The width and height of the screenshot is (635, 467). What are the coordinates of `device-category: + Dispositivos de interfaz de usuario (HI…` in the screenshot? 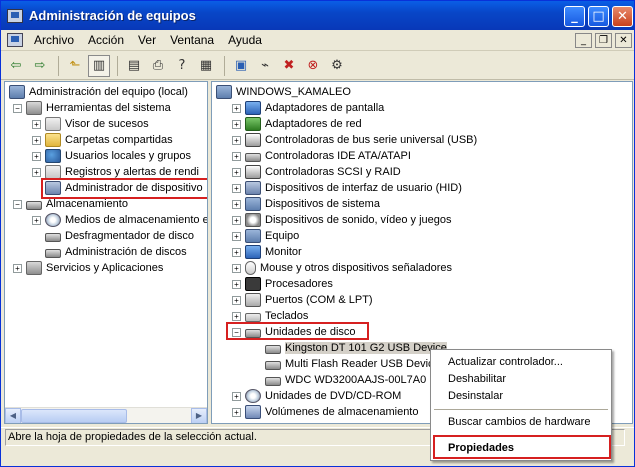 It's located at (347, 188).